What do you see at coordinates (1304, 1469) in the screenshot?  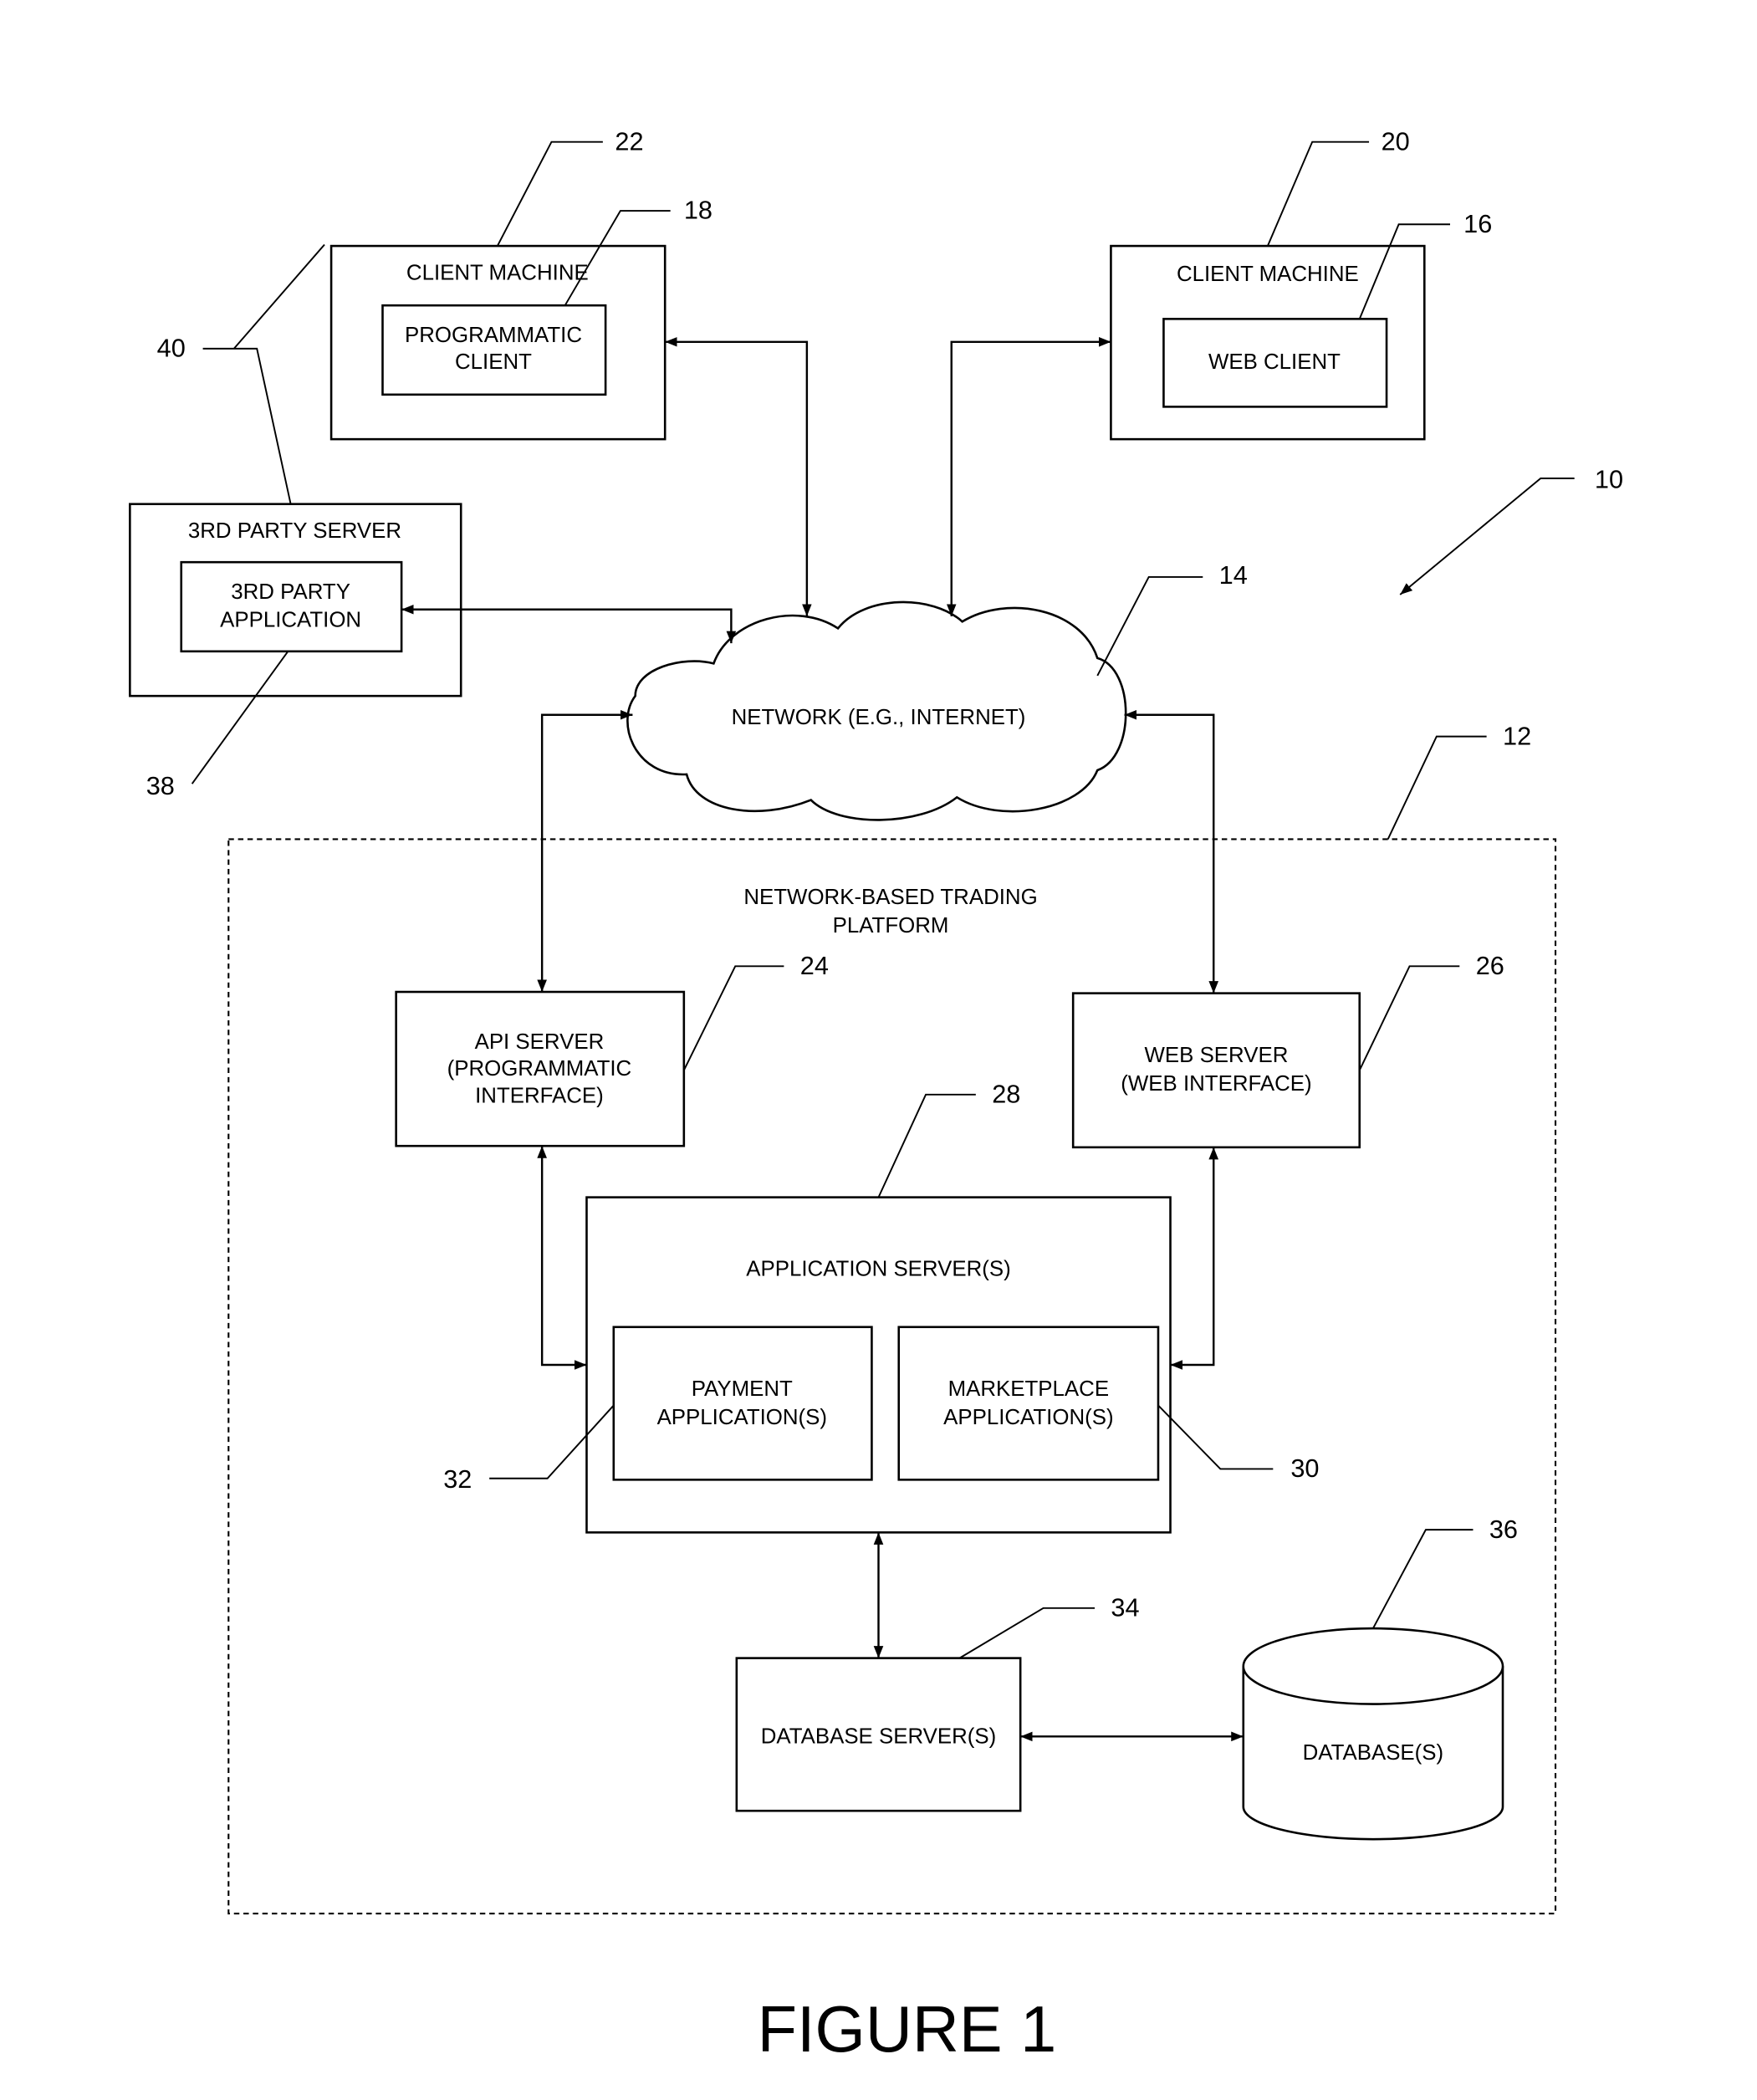 I see `ref-30: 30` at bounding box center [1304, 1469].